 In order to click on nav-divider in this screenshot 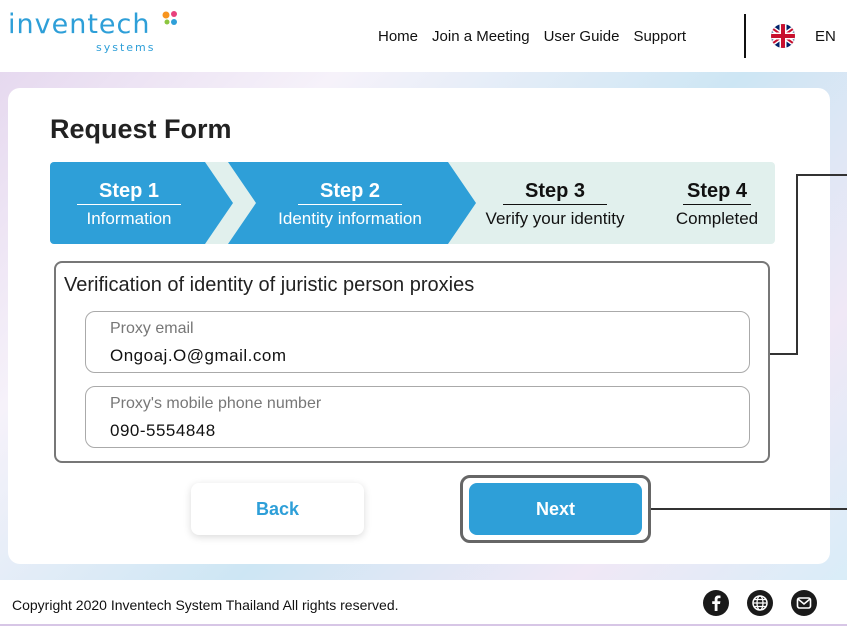, I will do `click(745, 36)`.